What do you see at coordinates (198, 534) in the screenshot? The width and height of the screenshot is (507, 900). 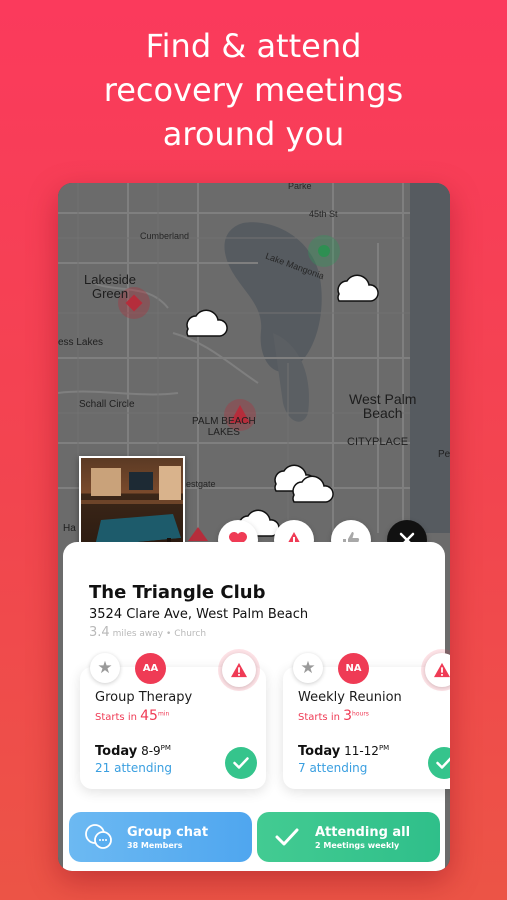 I see `map-marker-red-small` at bounding box center [198, 534].